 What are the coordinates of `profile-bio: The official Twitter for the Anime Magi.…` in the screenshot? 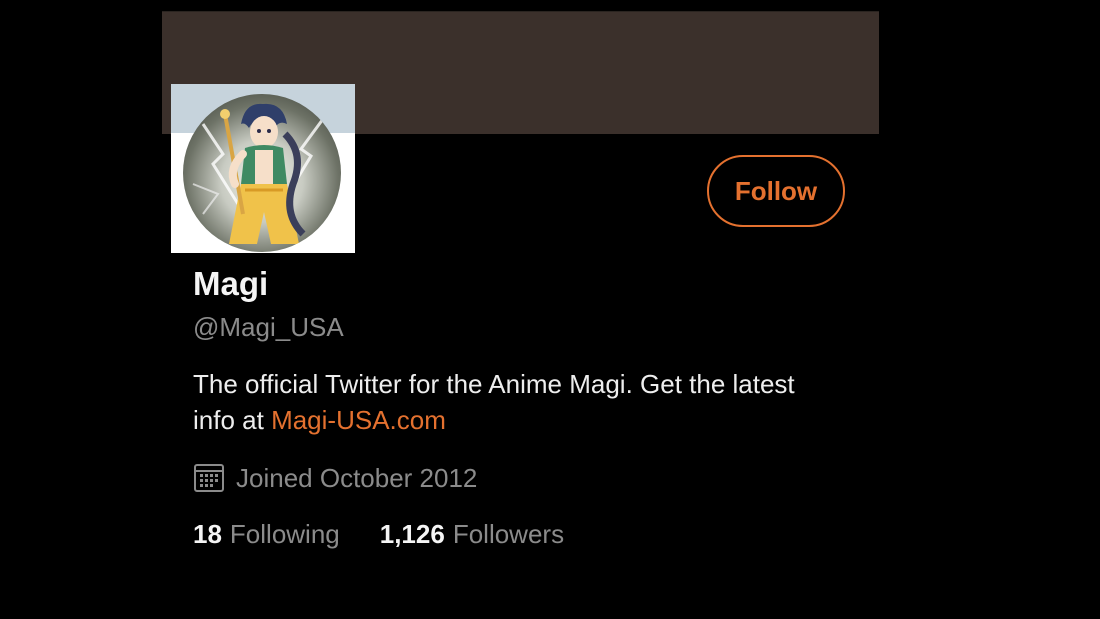 It's located at (503, 402).